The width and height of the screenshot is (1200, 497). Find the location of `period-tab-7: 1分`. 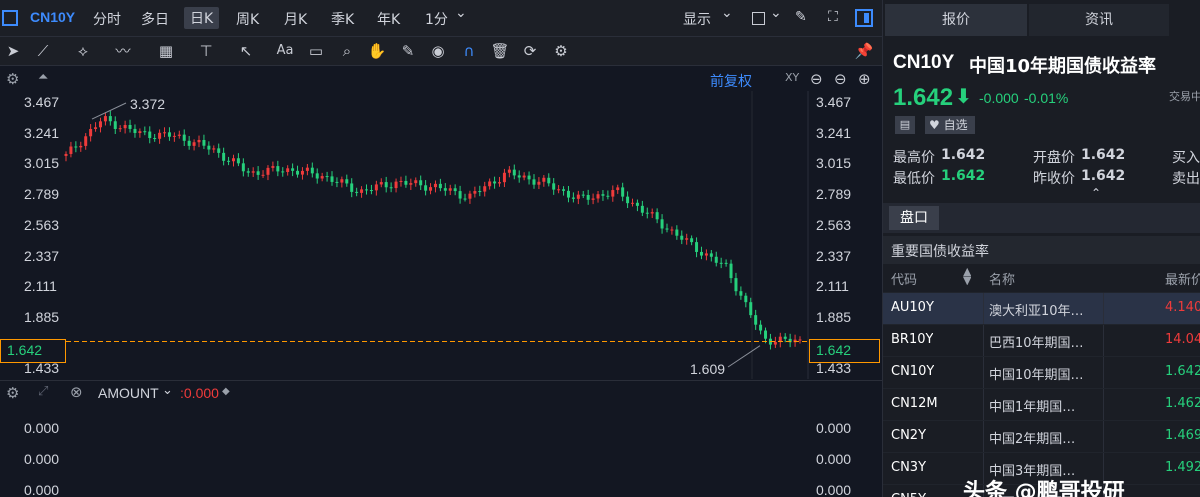

period-tab-7: 1分 is located at coordinates (436, 19).